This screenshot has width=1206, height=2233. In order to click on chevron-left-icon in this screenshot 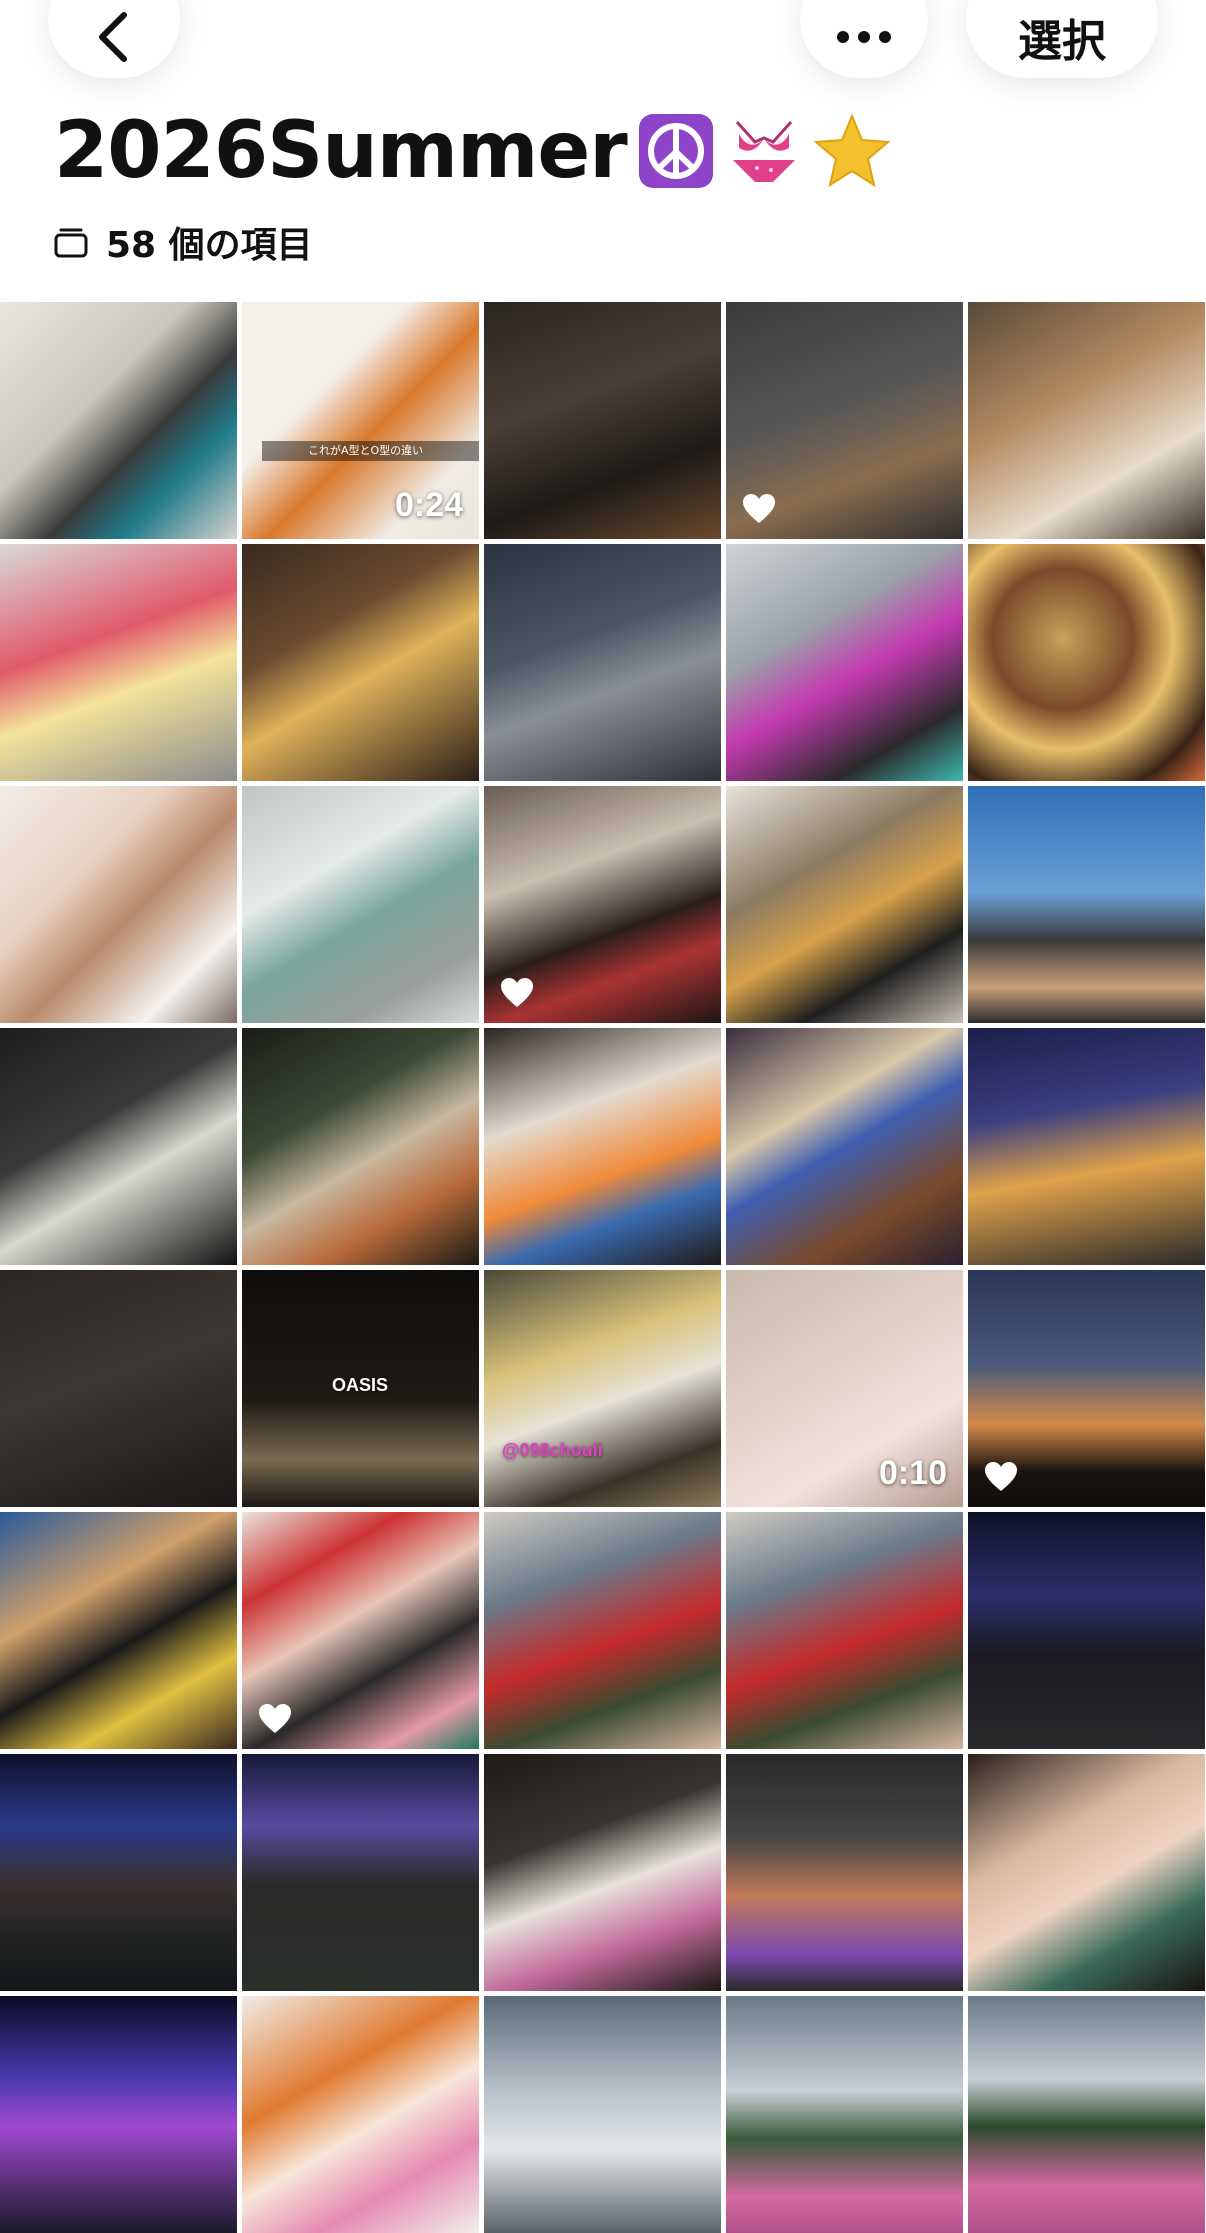, I will do `click(113, 37)`.